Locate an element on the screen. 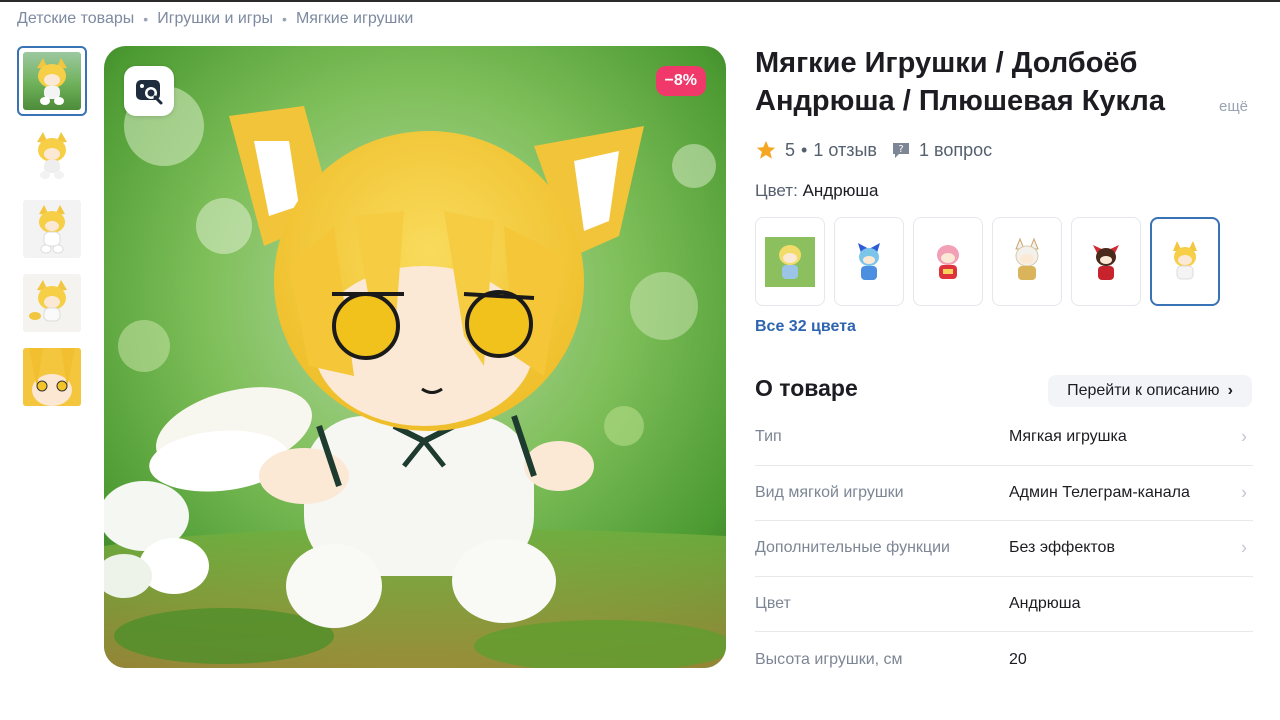  spec-value: Андрюша is located at coordinates (1045, 603).